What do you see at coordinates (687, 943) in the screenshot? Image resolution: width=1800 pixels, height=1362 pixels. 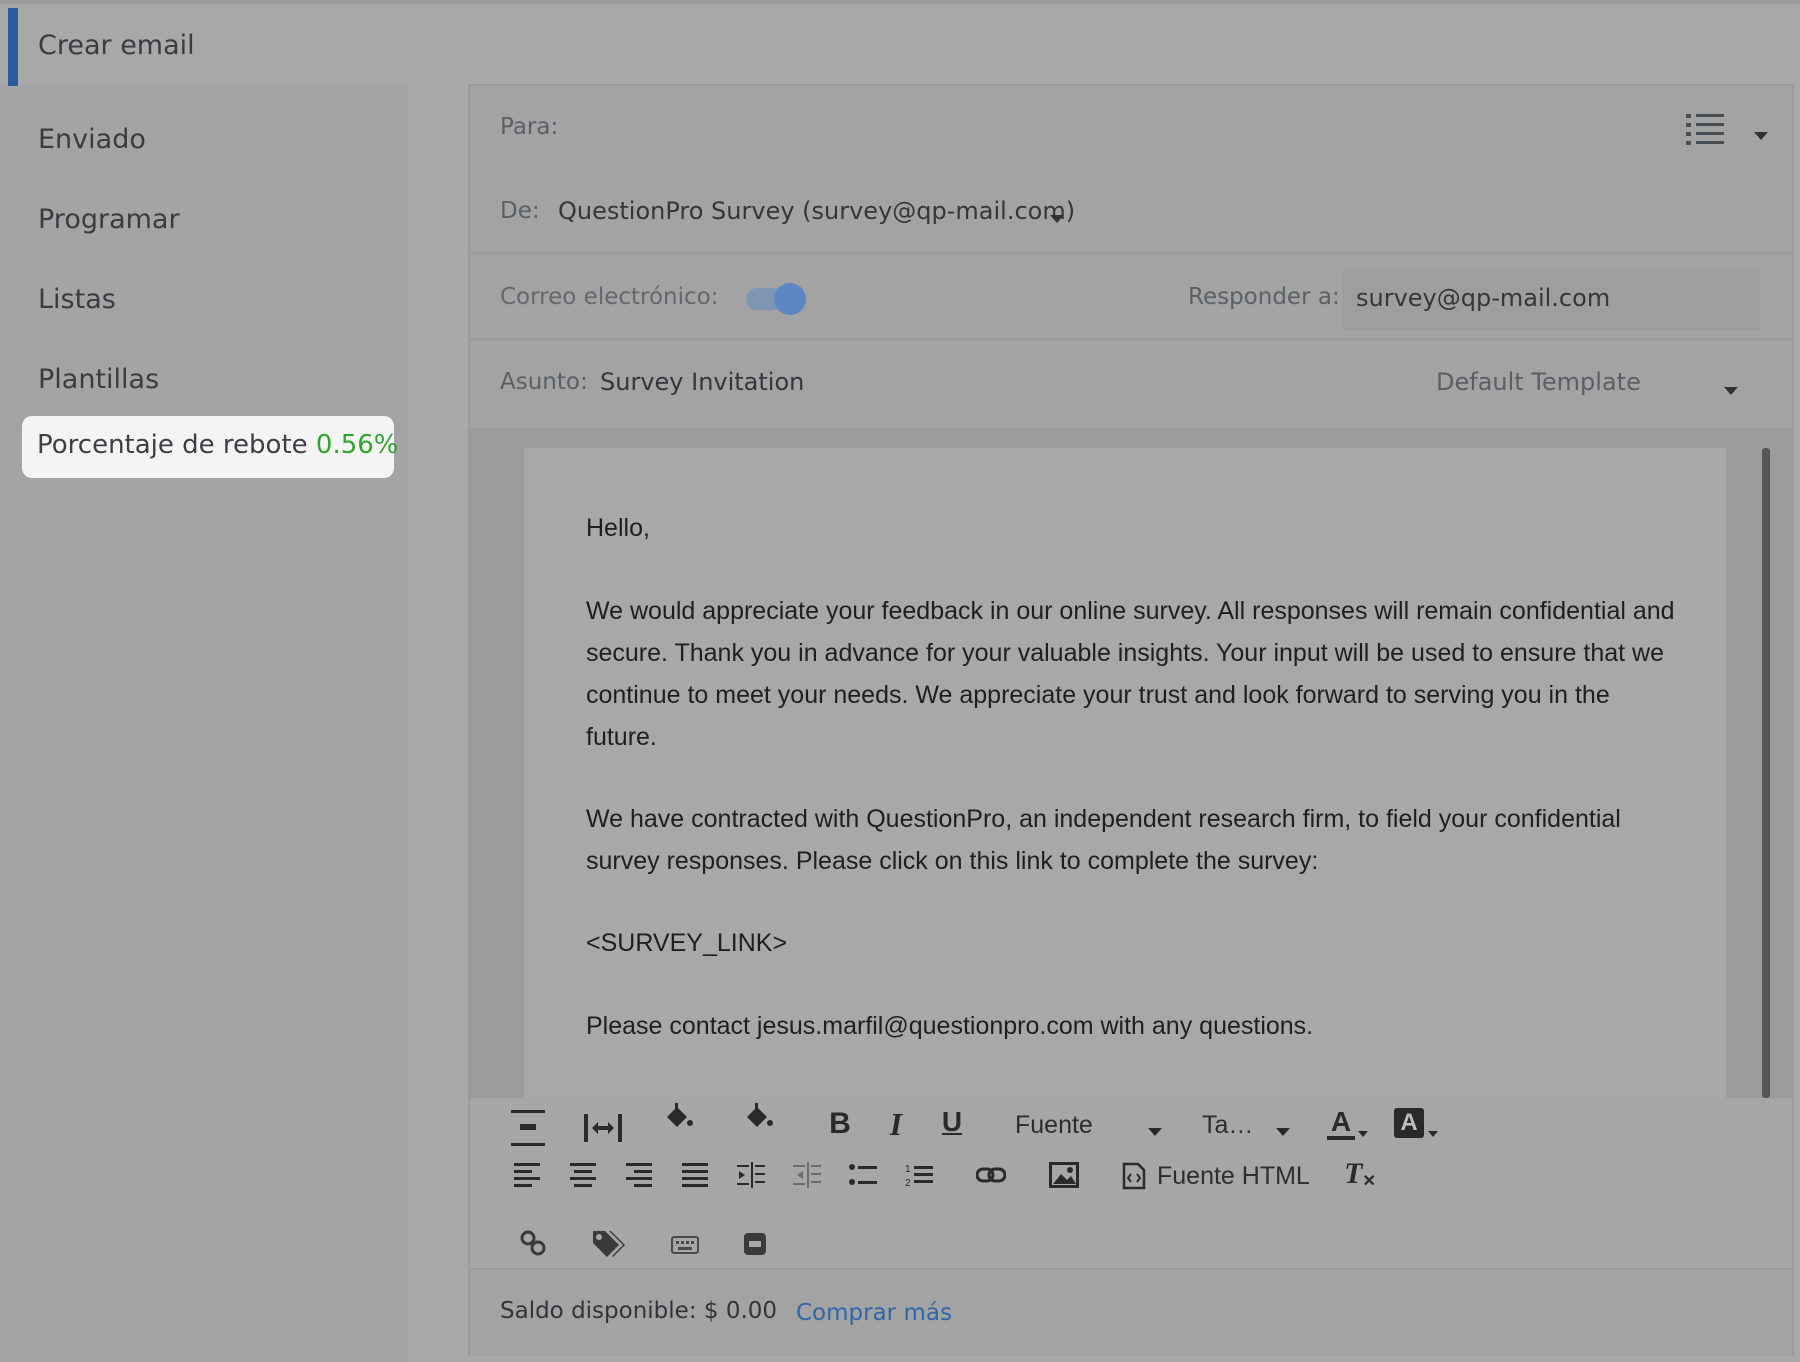 I see `survey-link-placeholder: <SURVEY_LINK>` at bounding box center [687, 943].